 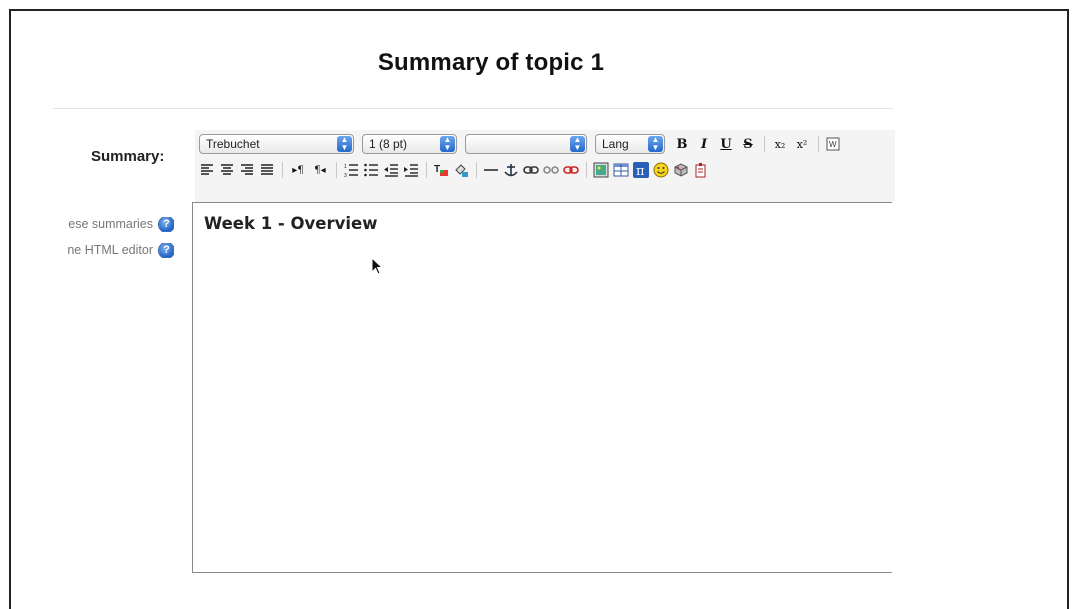 What do you see at coordinates (411, 170) in the screenshot?
I see `indent-icon` at bounding box center [411, 170].